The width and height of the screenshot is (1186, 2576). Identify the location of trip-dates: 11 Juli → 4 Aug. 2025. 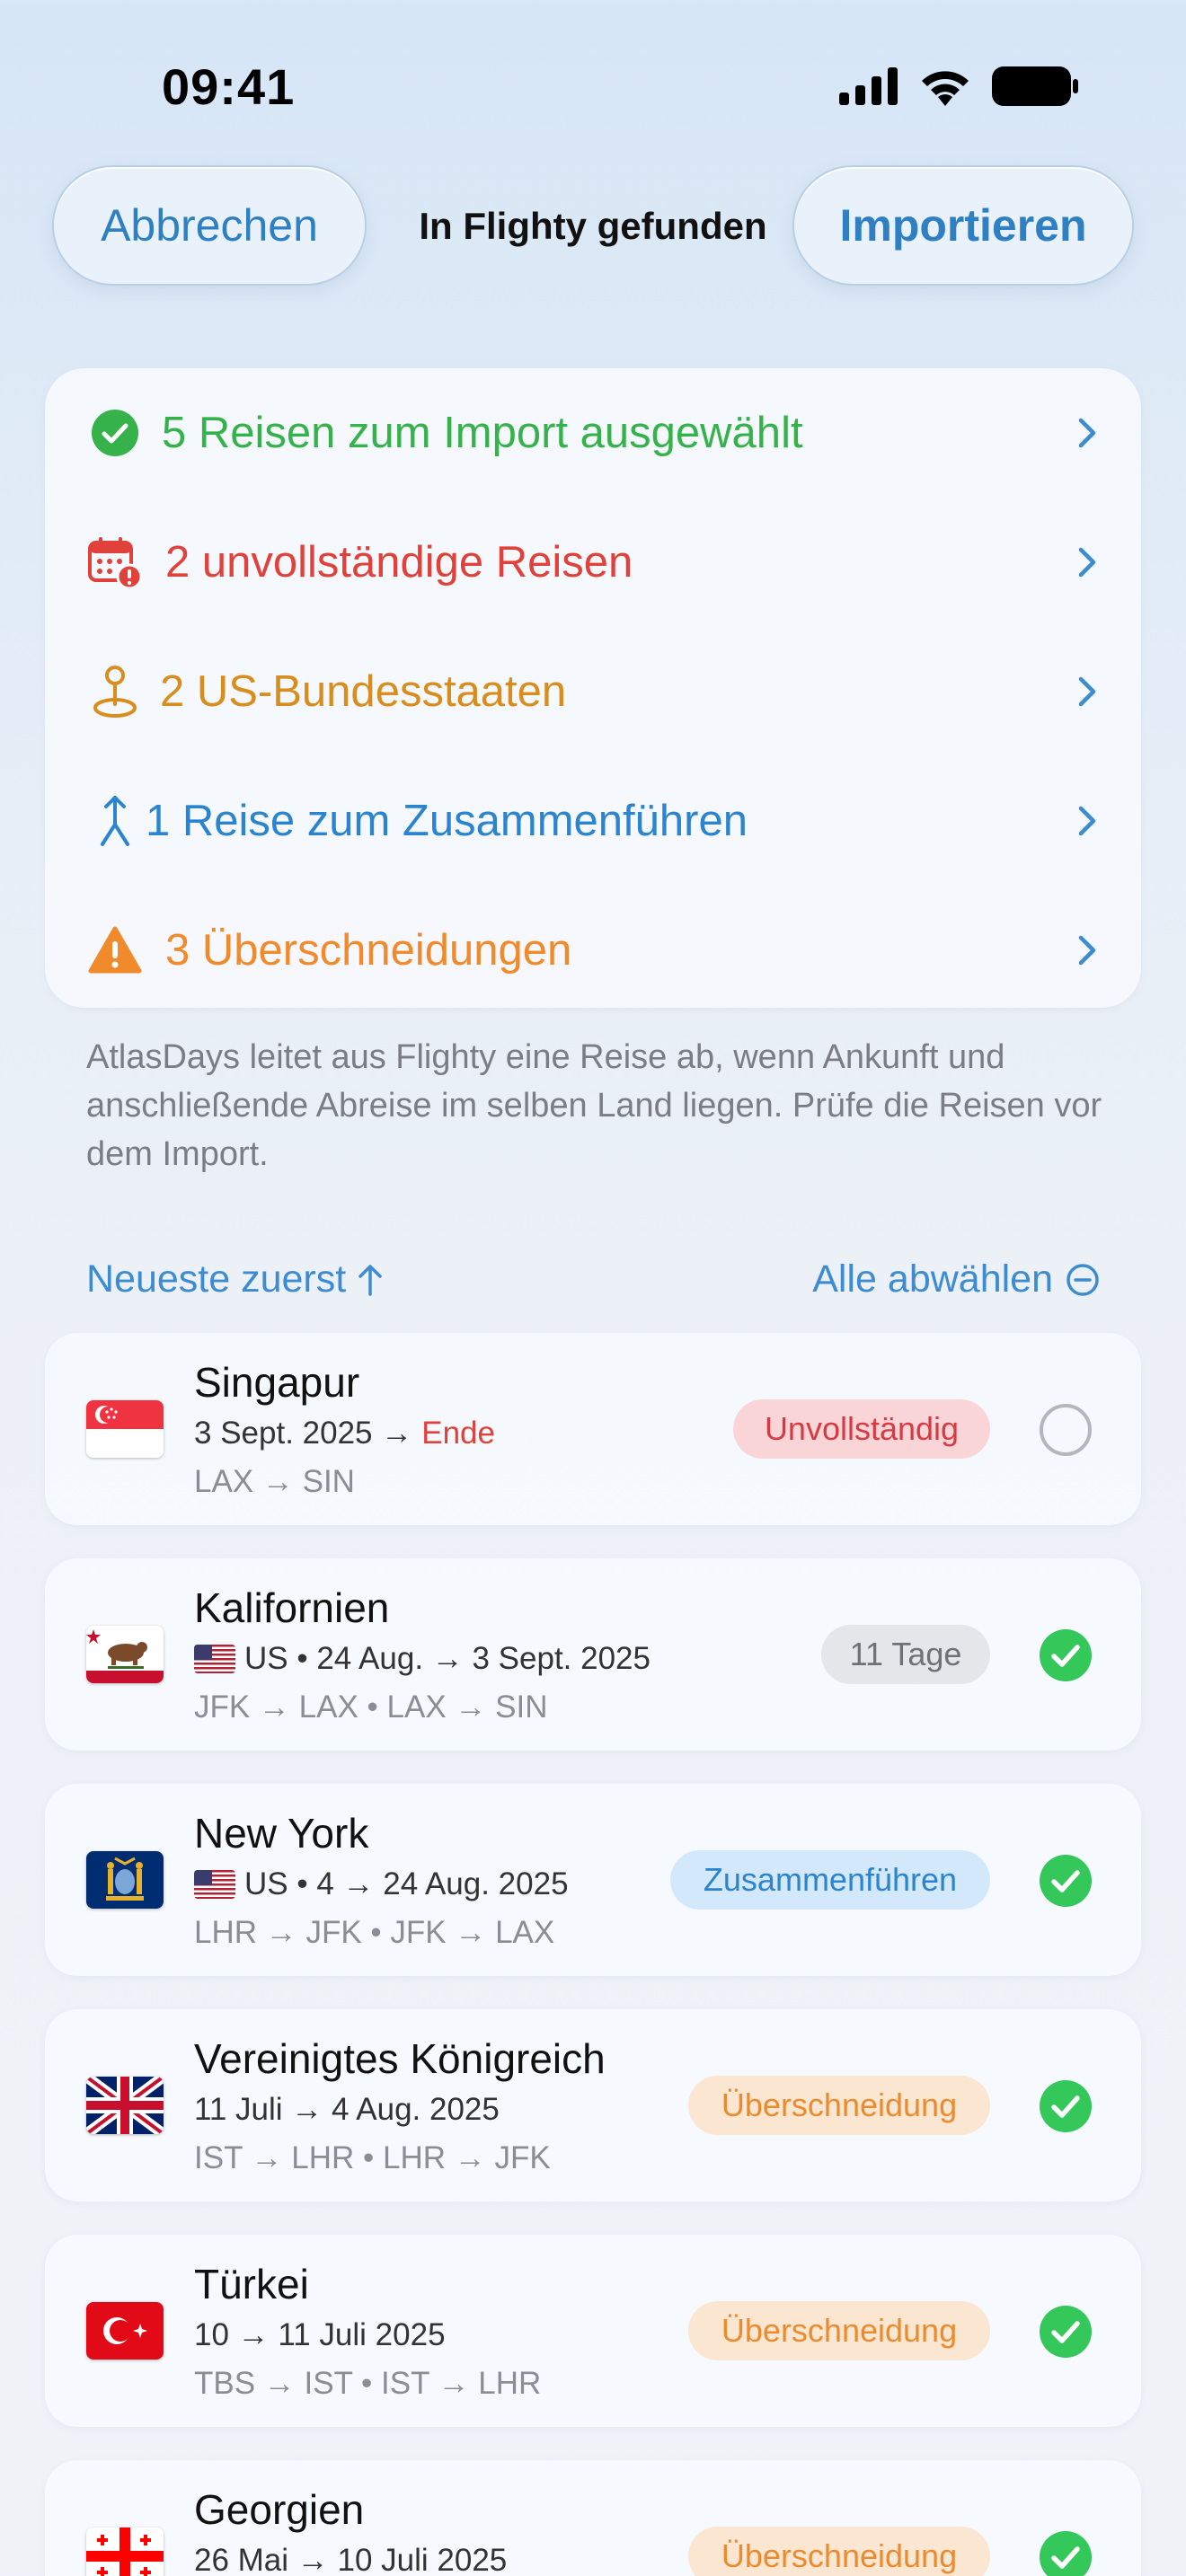
(347, 2110).